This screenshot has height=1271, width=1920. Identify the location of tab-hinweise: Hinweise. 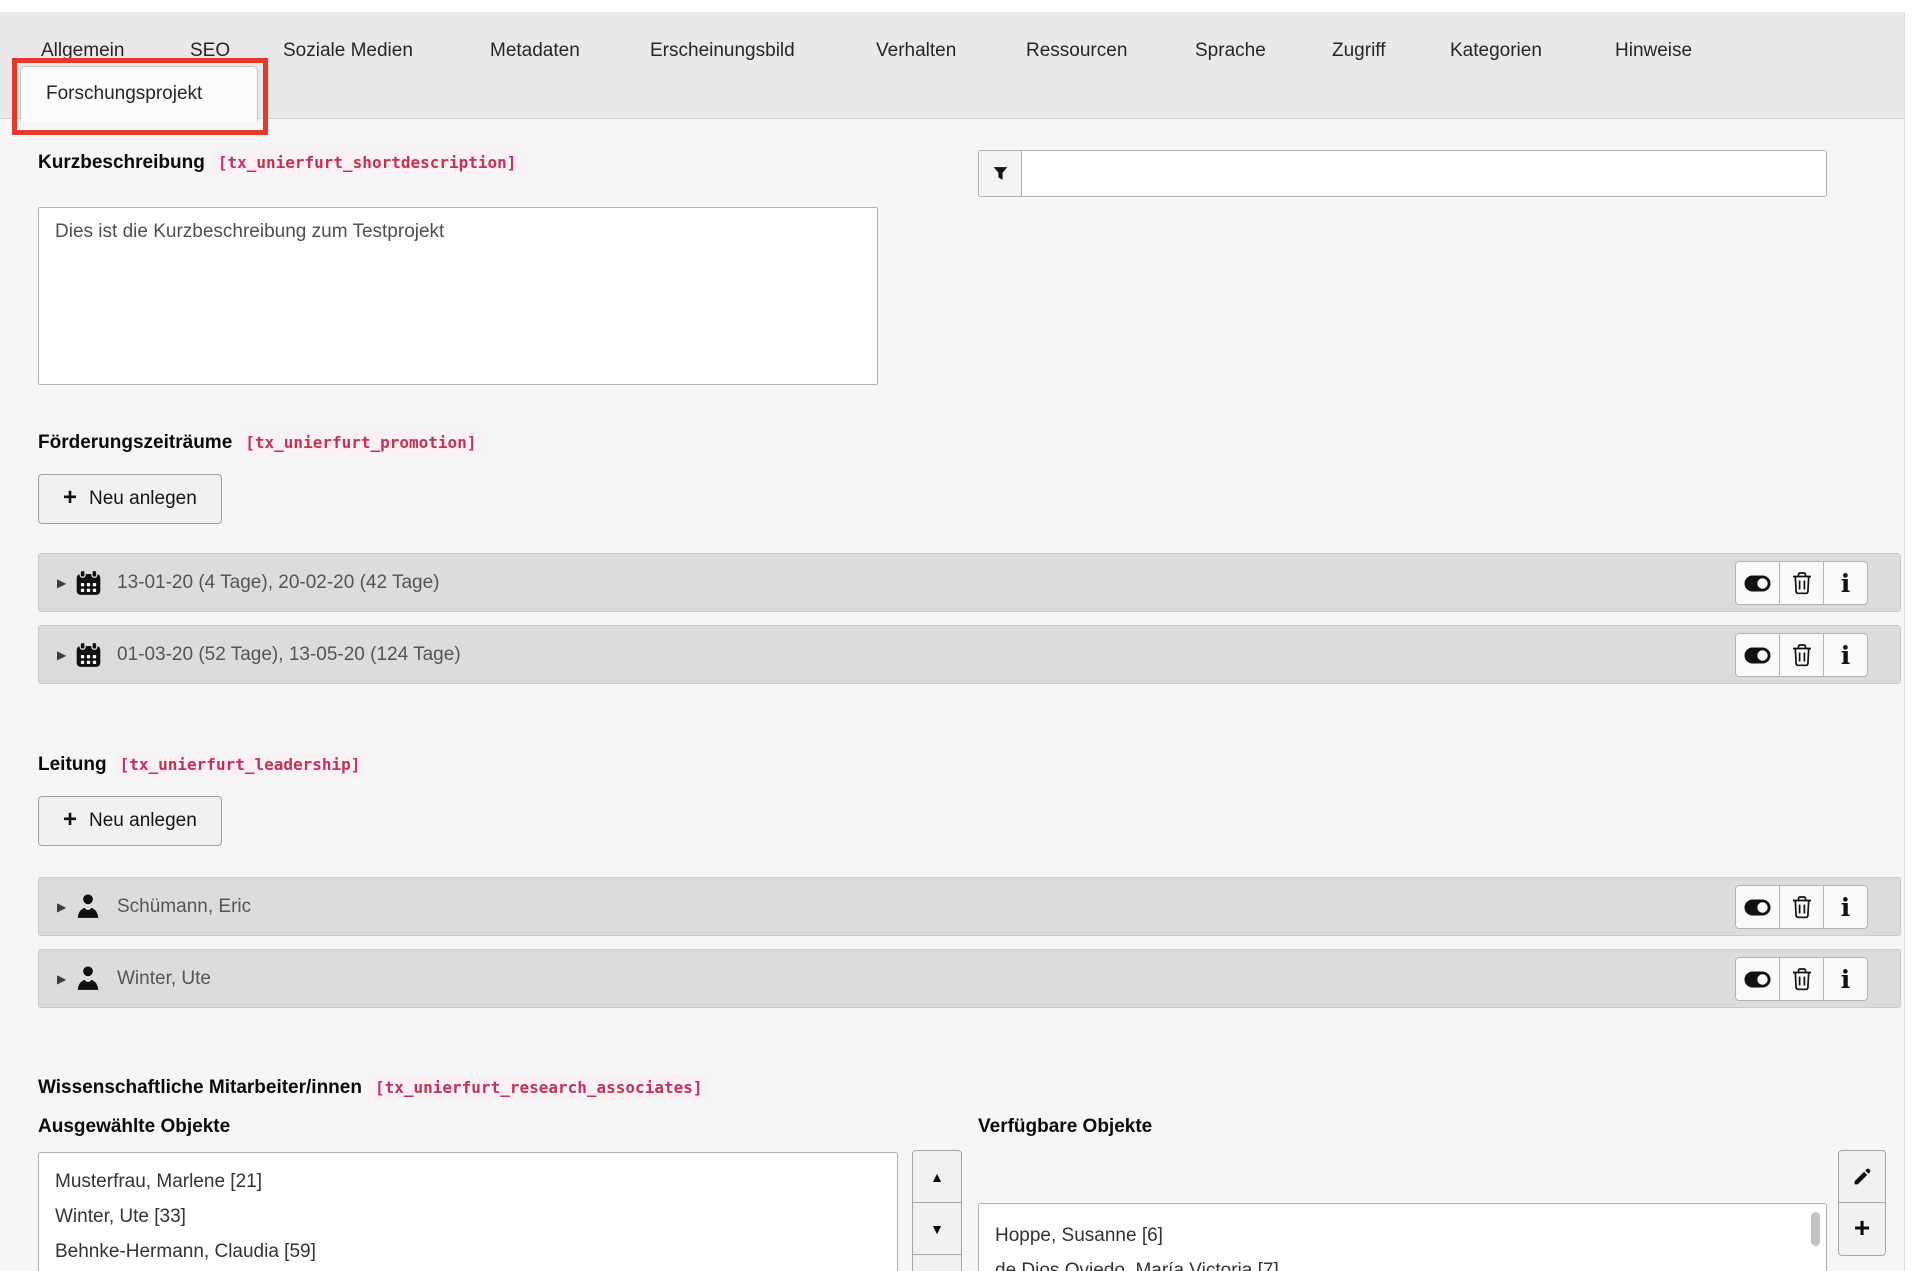
(1653, 51).